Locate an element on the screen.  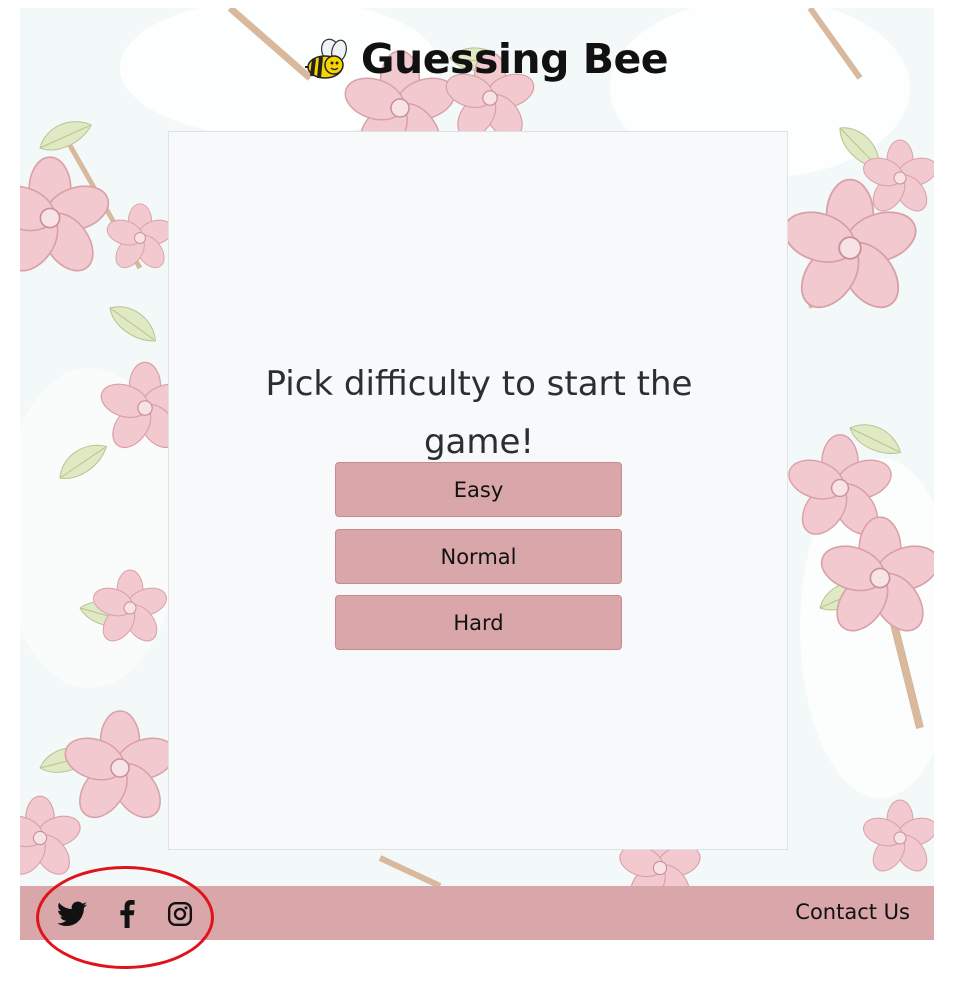
facebook-icon is located at coordinates (127, 914).